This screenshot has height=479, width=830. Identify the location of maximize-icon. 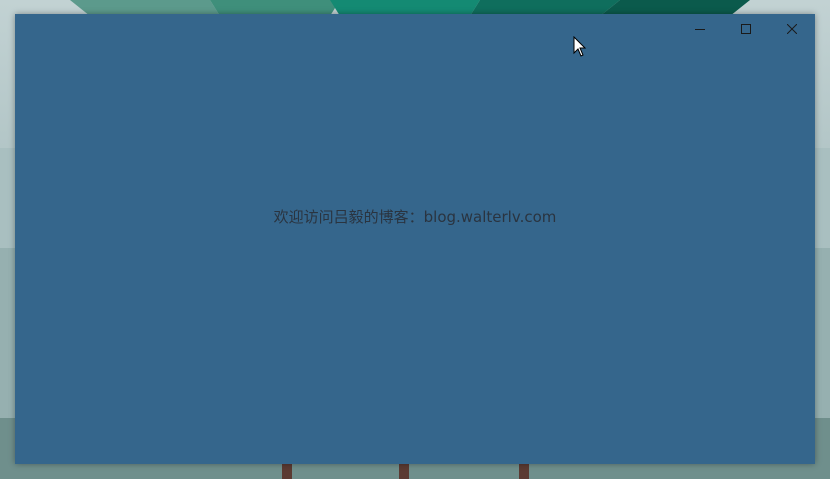
(746, 29).